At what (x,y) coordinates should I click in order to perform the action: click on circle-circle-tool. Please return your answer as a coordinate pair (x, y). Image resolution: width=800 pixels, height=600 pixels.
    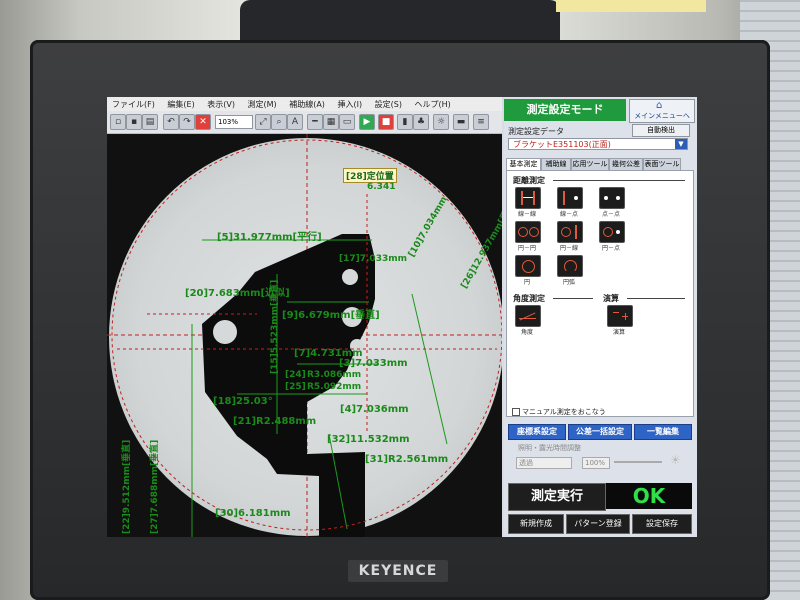
    Looking at the image, I should click on (528, 232).